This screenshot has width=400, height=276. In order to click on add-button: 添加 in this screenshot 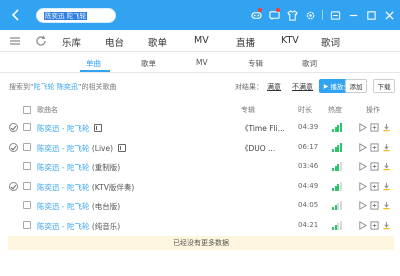, I will do `click(356, 86)`.